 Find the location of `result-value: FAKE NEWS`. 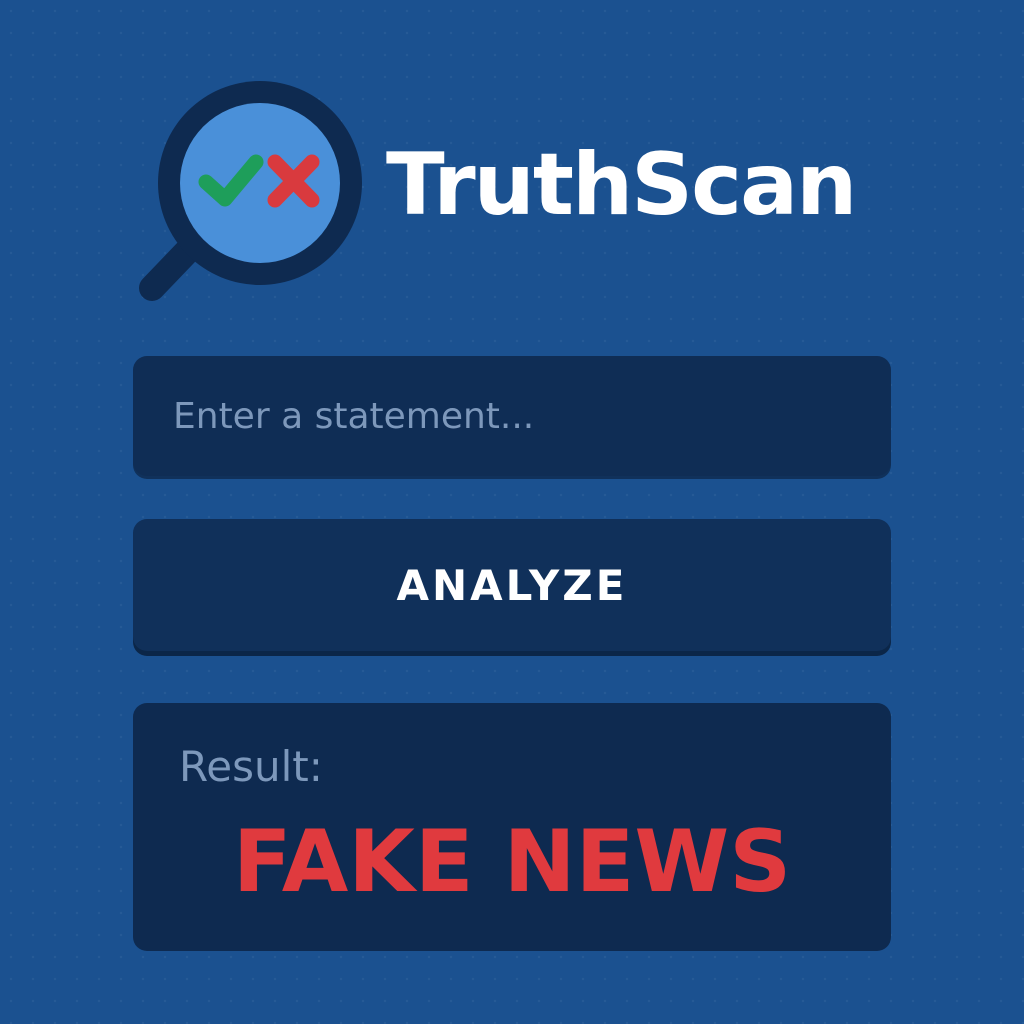

result-value: FAKE NEWS is located at coordinates (512, 862).